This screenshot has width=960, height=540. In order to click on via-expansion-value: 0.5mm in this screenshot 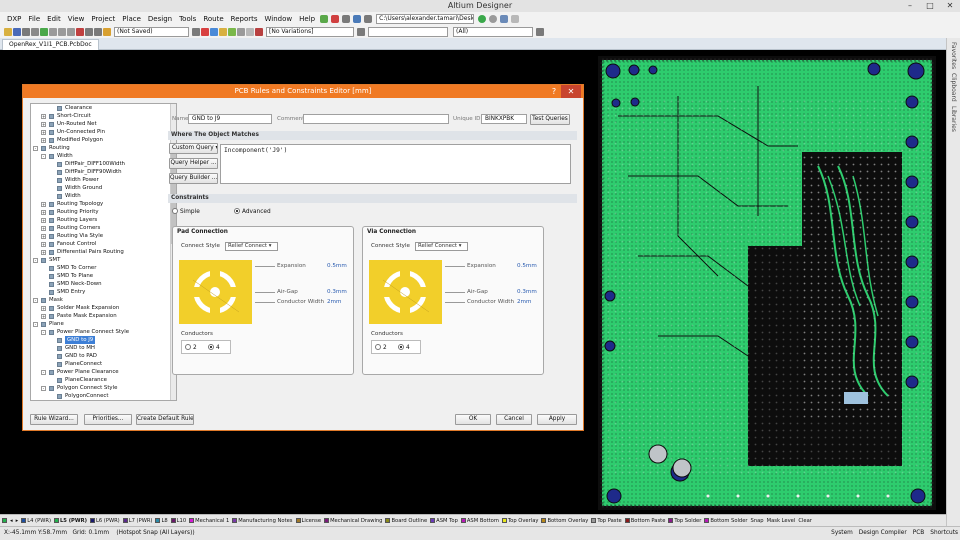, I will do `click(527, 266)`.